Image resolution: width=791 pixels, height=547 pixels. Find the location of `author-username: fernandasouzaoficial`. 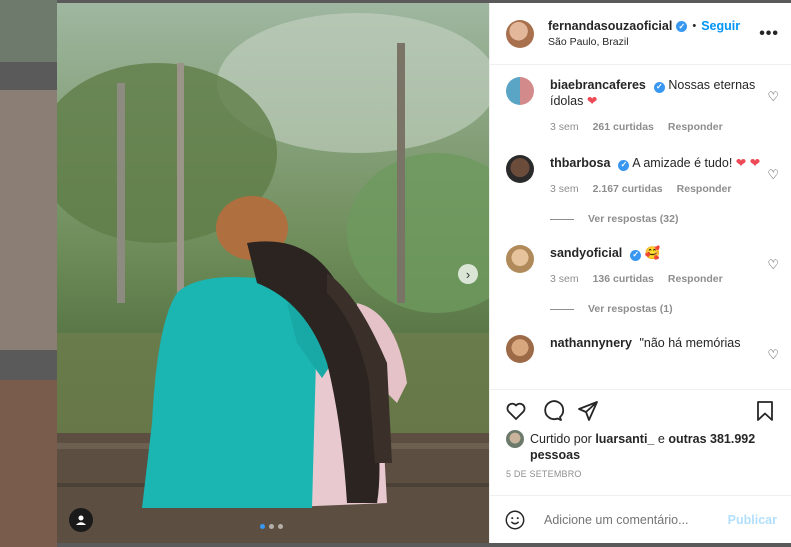

author-username: fernandasouzaoficial is located at coordinates (610, 26).